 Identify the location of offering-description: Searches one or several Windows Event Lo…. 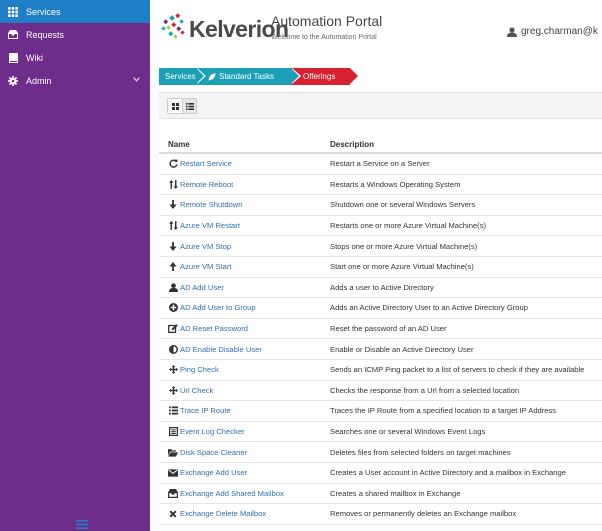
(408, 432).